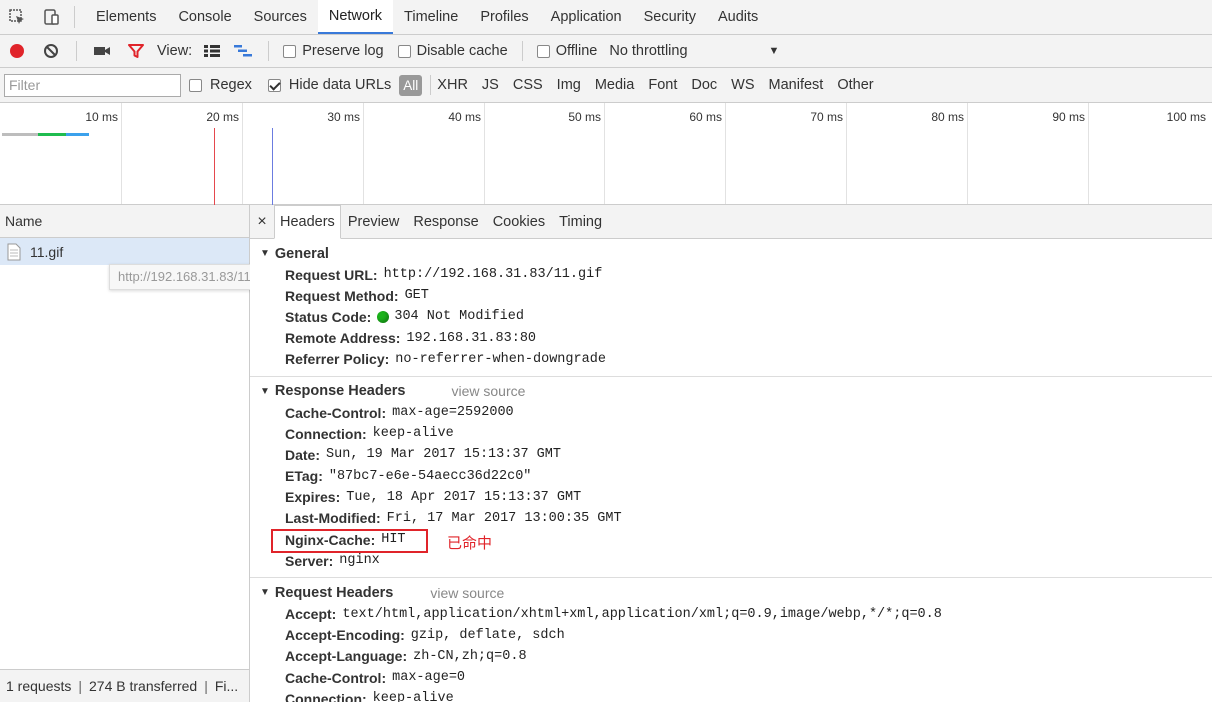 The image size is (1212, 702). Describe the element at coordinates (431, 85) in the screenshot. I see `filterbar-divider` at that location.